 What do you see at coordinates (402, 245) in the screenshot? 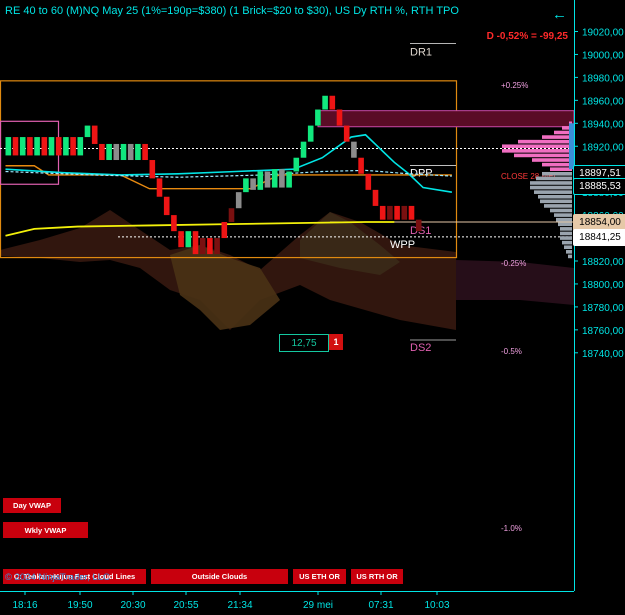
I see `wpp-label: WPP` at bounding box center [402, 245].